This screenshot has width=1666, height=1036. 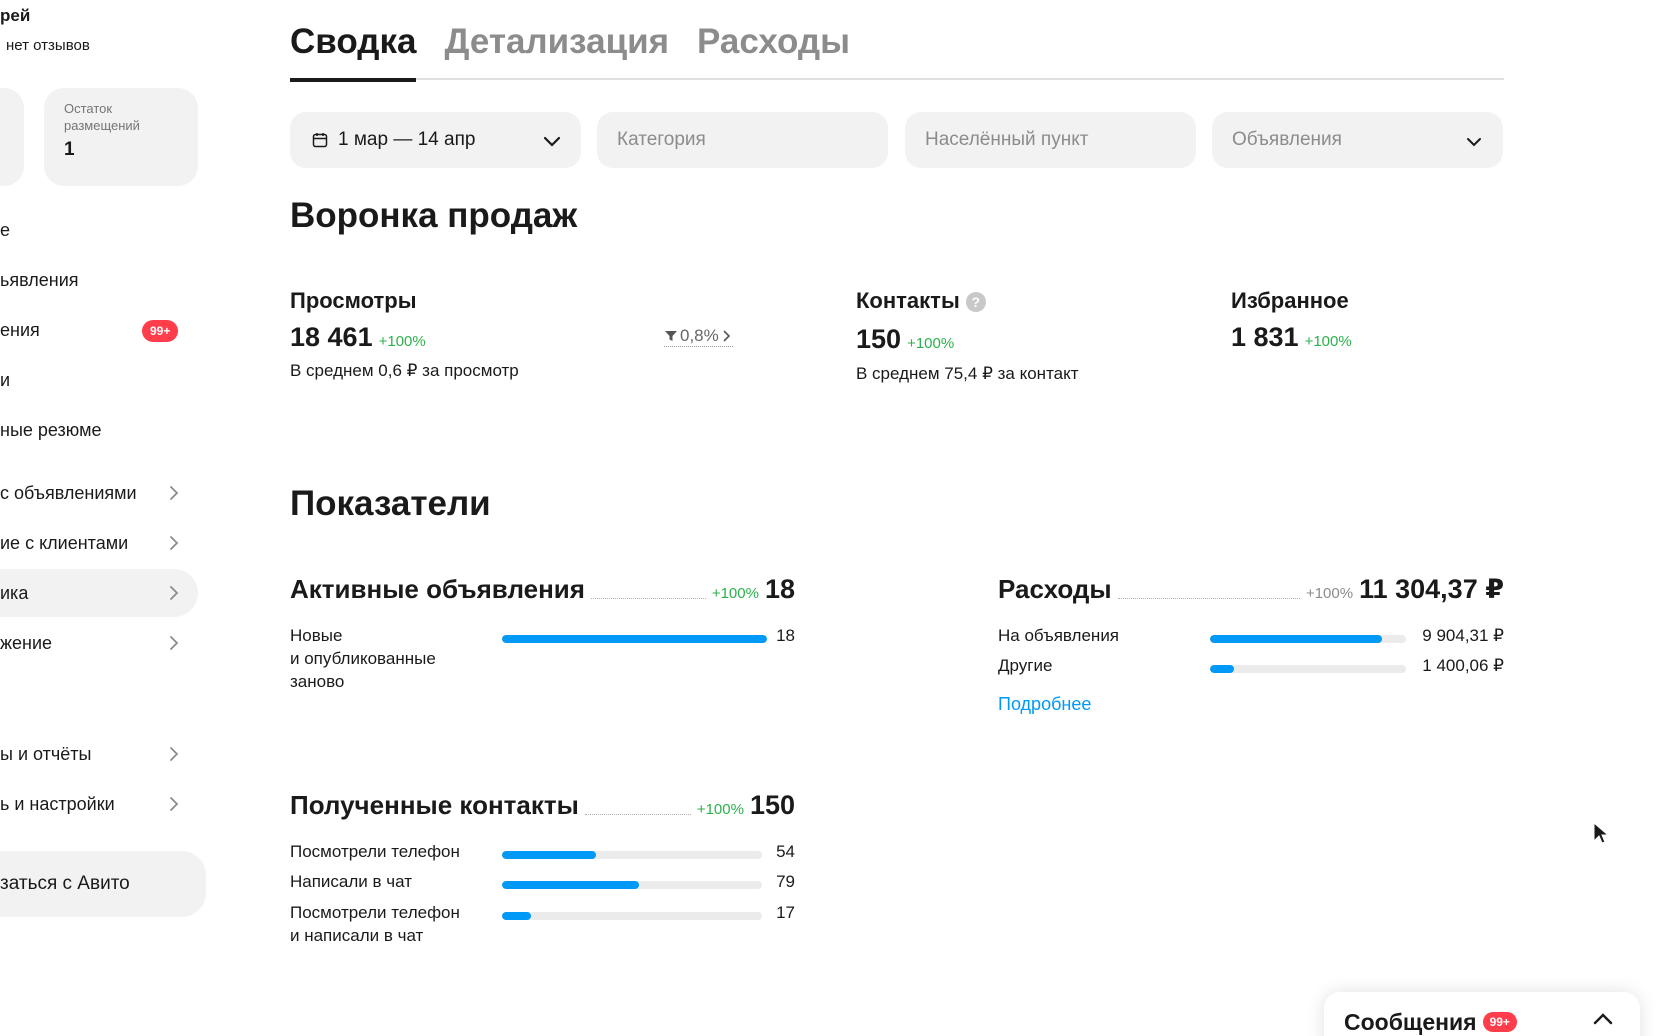 What do you see at coordinates (99, 380) in the screenshot?
I see `sidebar-item-3: и` at bounding box center [99, 380].